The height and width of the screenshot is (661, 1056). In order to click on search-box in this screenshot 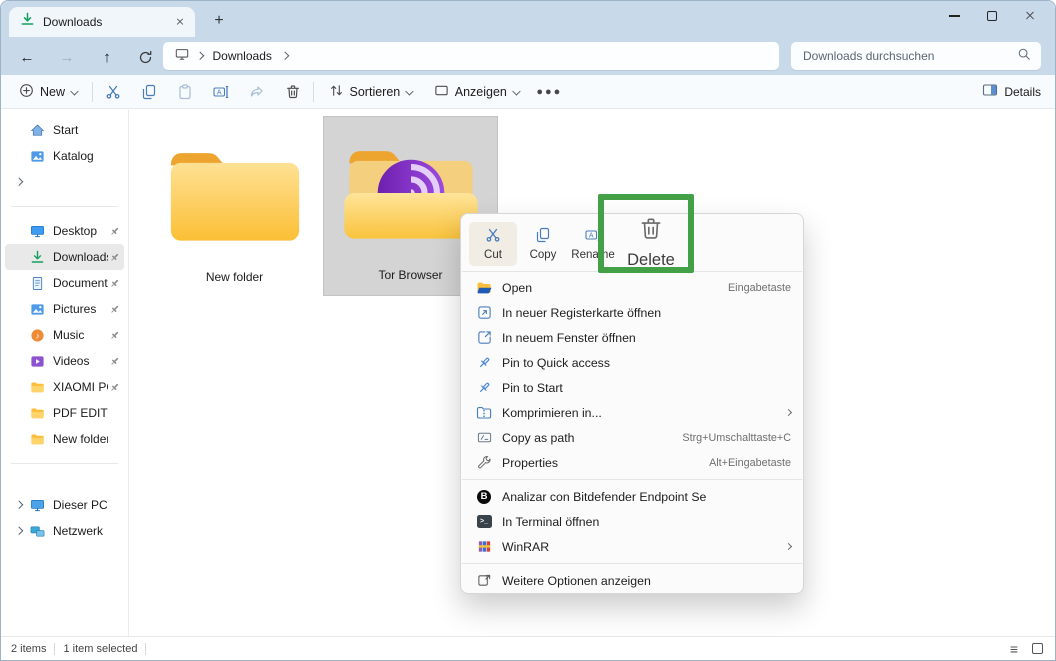, I will do `click(916, 56)`.